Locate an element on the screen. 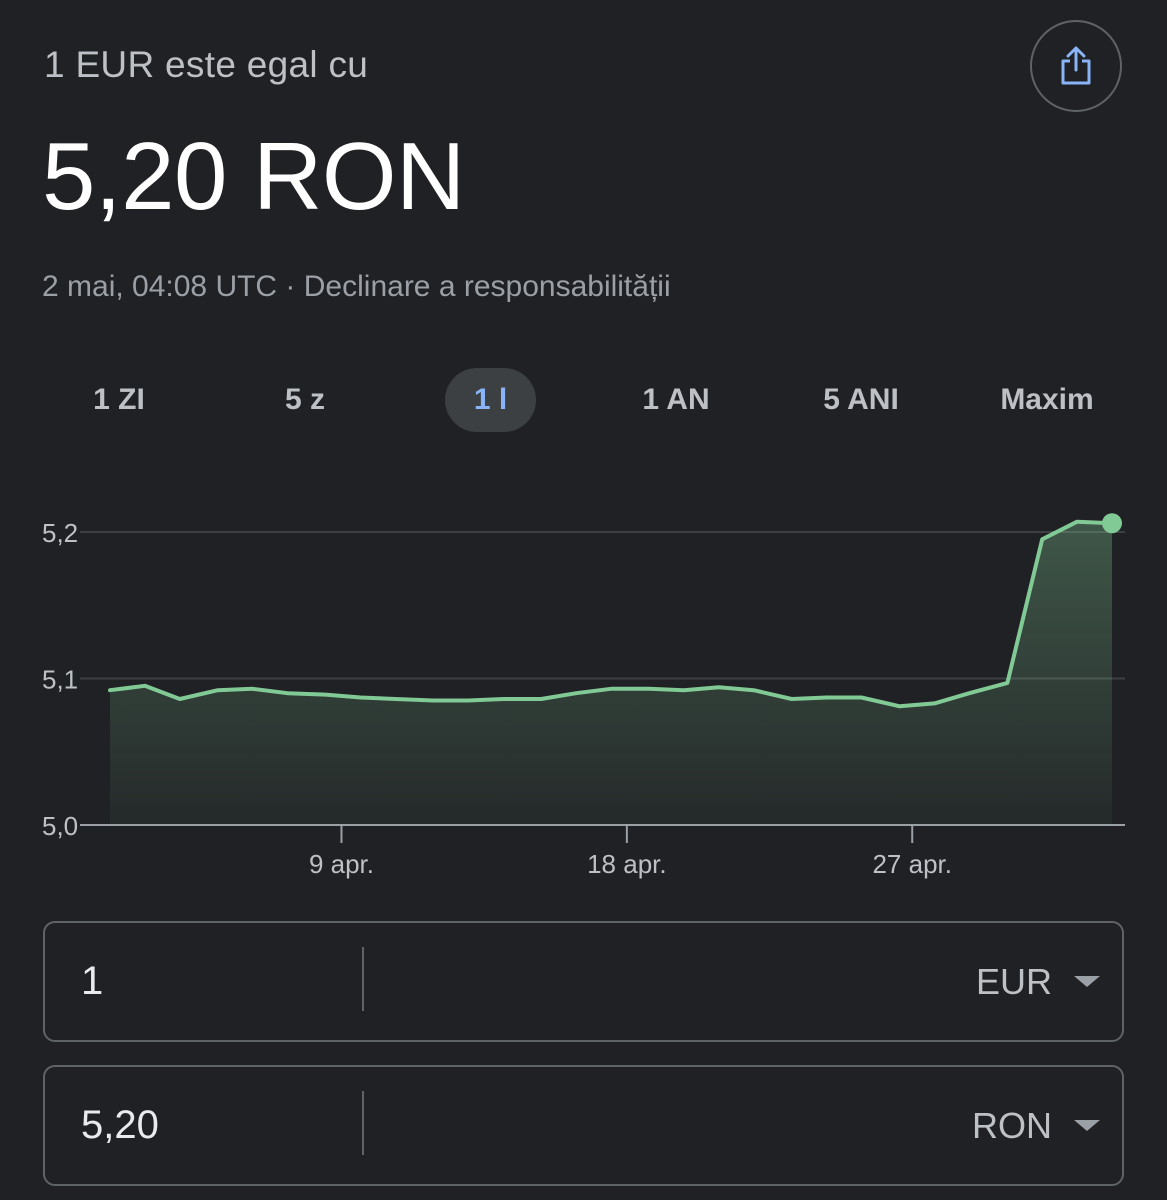 The width and height of the screenshot is (1167, 1200). share-icon is located at coordinates (1076, 65).